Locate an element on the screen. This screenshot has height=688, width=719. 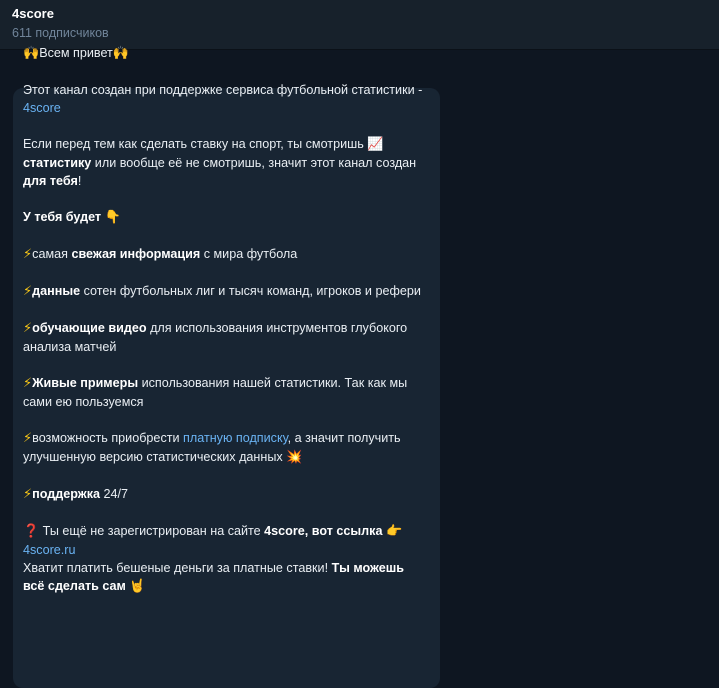
point-down-icon: 👇 is located at coordinates (112, 217).